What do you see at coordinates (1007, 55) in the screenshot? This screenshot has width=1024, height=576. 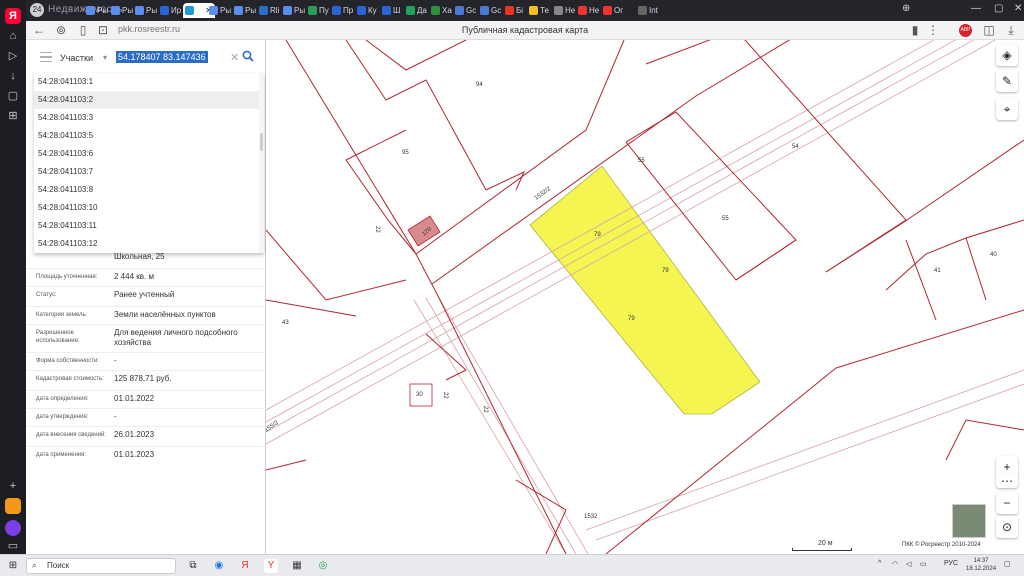 I see `layers-icon: ◈` at bounding box center [1007, 55].